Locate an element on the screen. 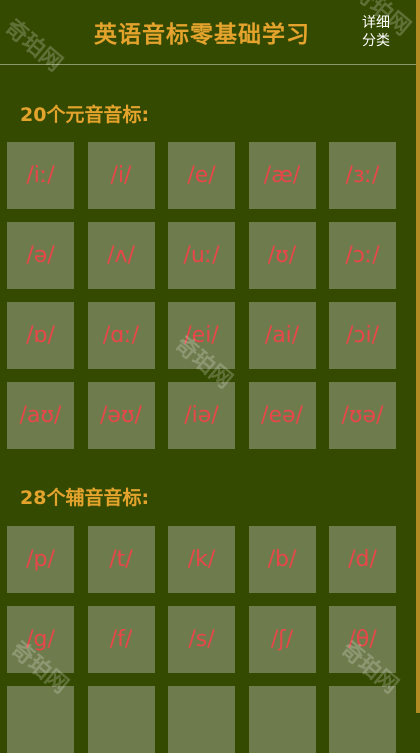 Image resolution: width=420 pixels, height=753 pixels. phonetic-symbol-button: /g/ is located at coordinates (40, 639).